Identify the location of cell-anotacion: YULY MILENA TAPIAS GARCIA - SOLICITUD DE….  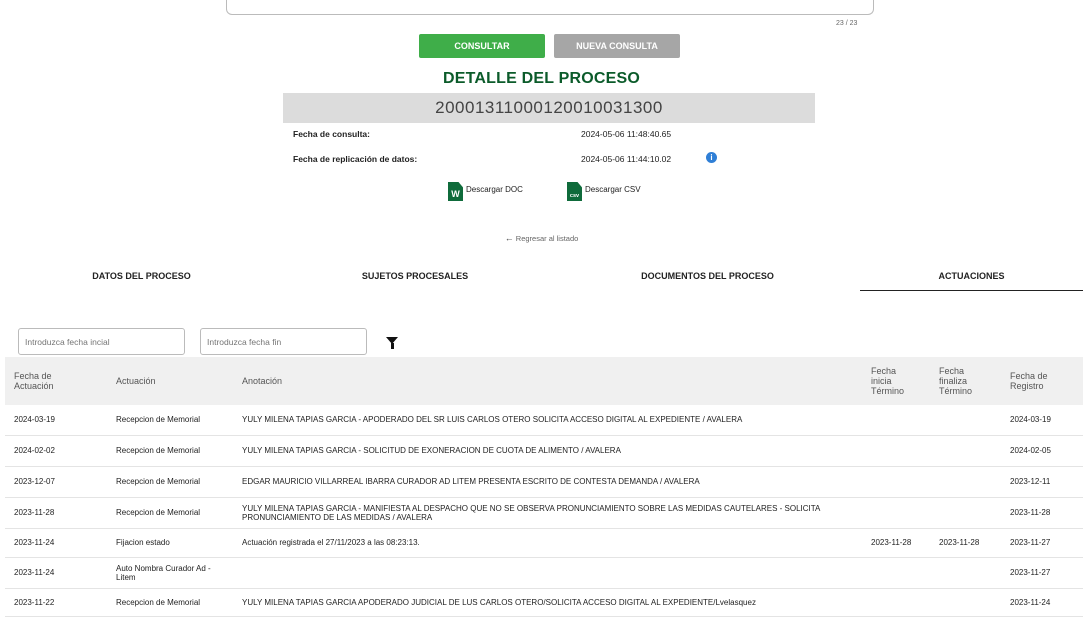
(547, 451).